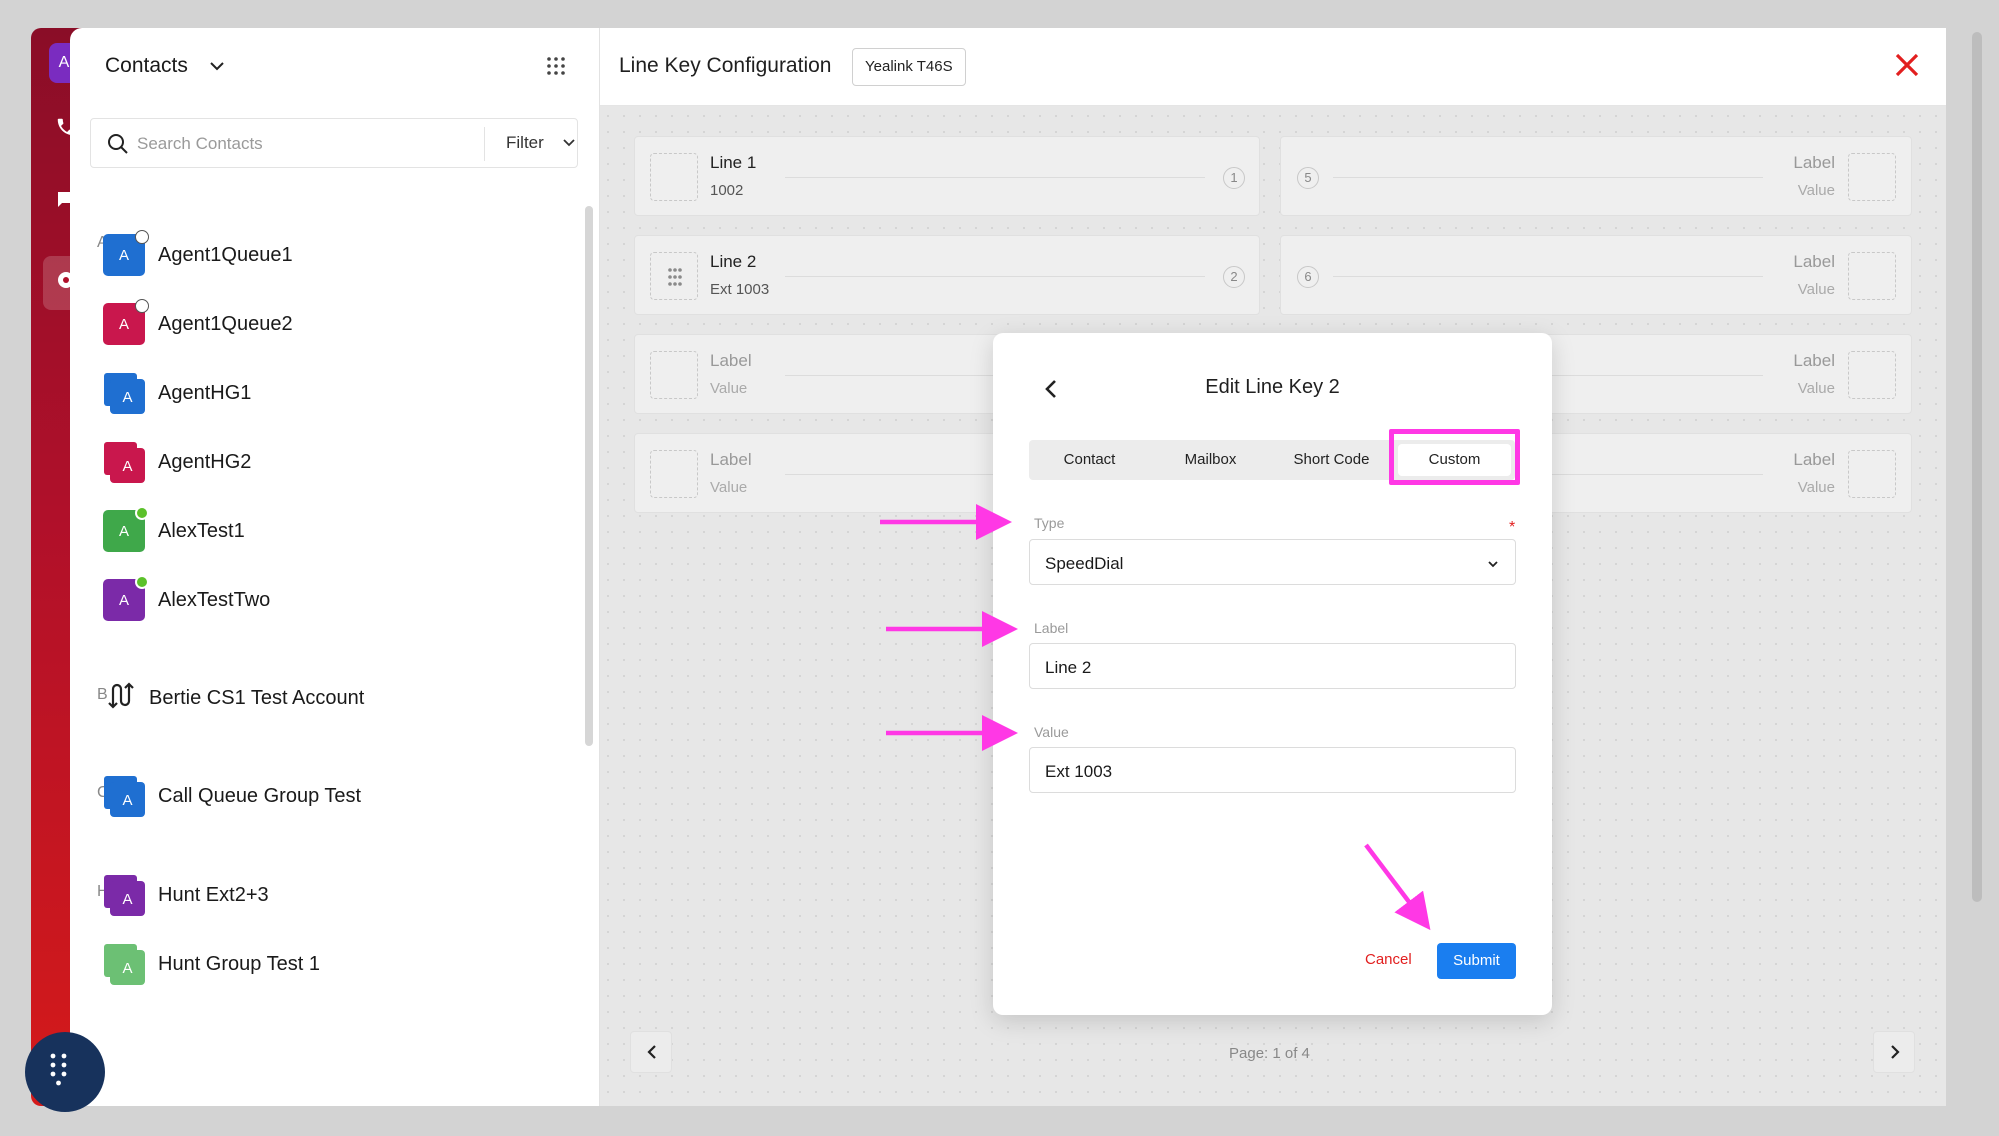 The width and height of the screenshot is (1999, 1136). I want to click on contact-name: AgentHG1, so click(205, 393).